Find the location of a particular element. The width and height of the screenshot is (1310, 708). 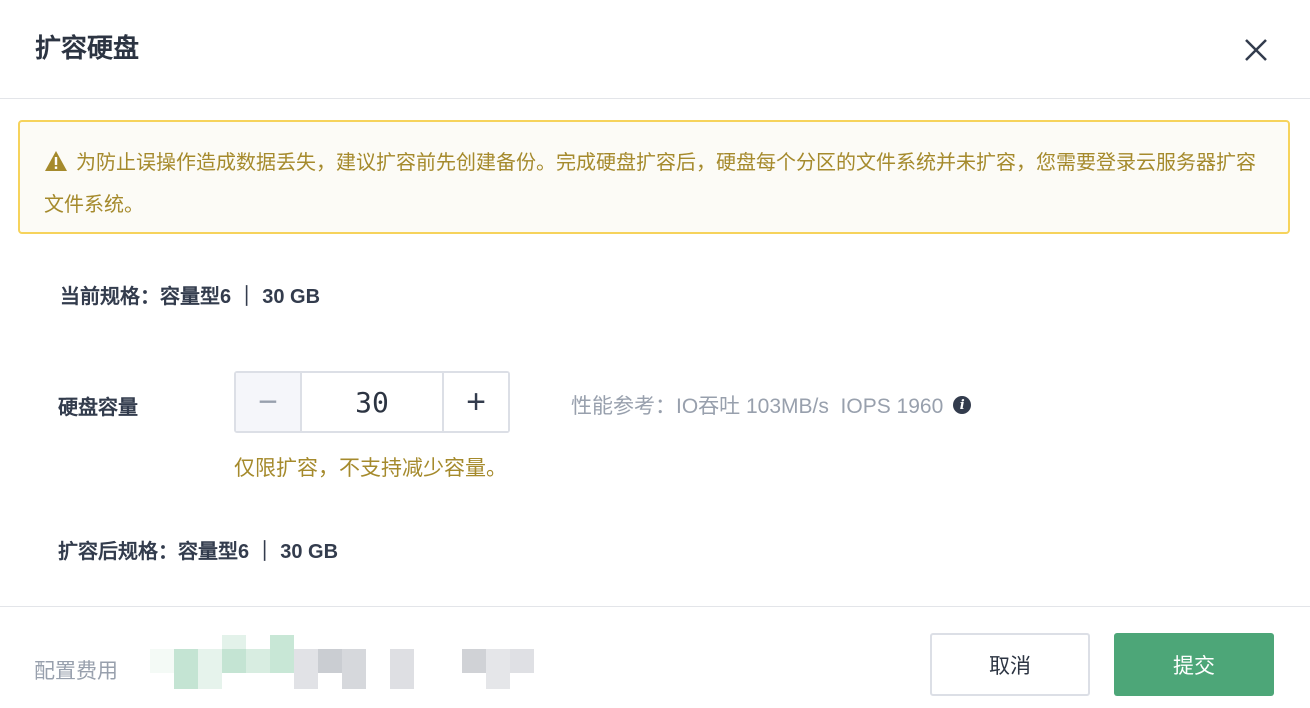

new-spec-label: 扩容后规格： is located at coordinates (118, 552).